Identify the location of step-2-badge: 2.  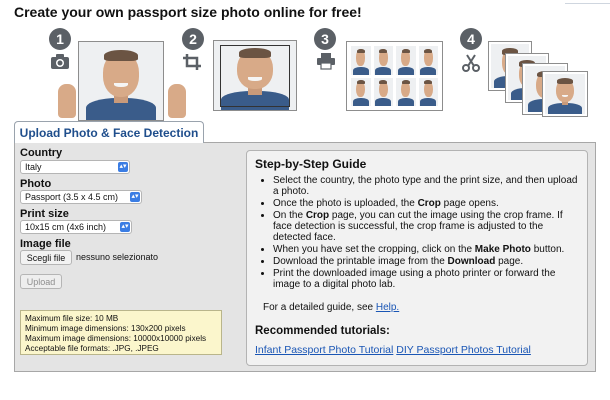
(193, 39).